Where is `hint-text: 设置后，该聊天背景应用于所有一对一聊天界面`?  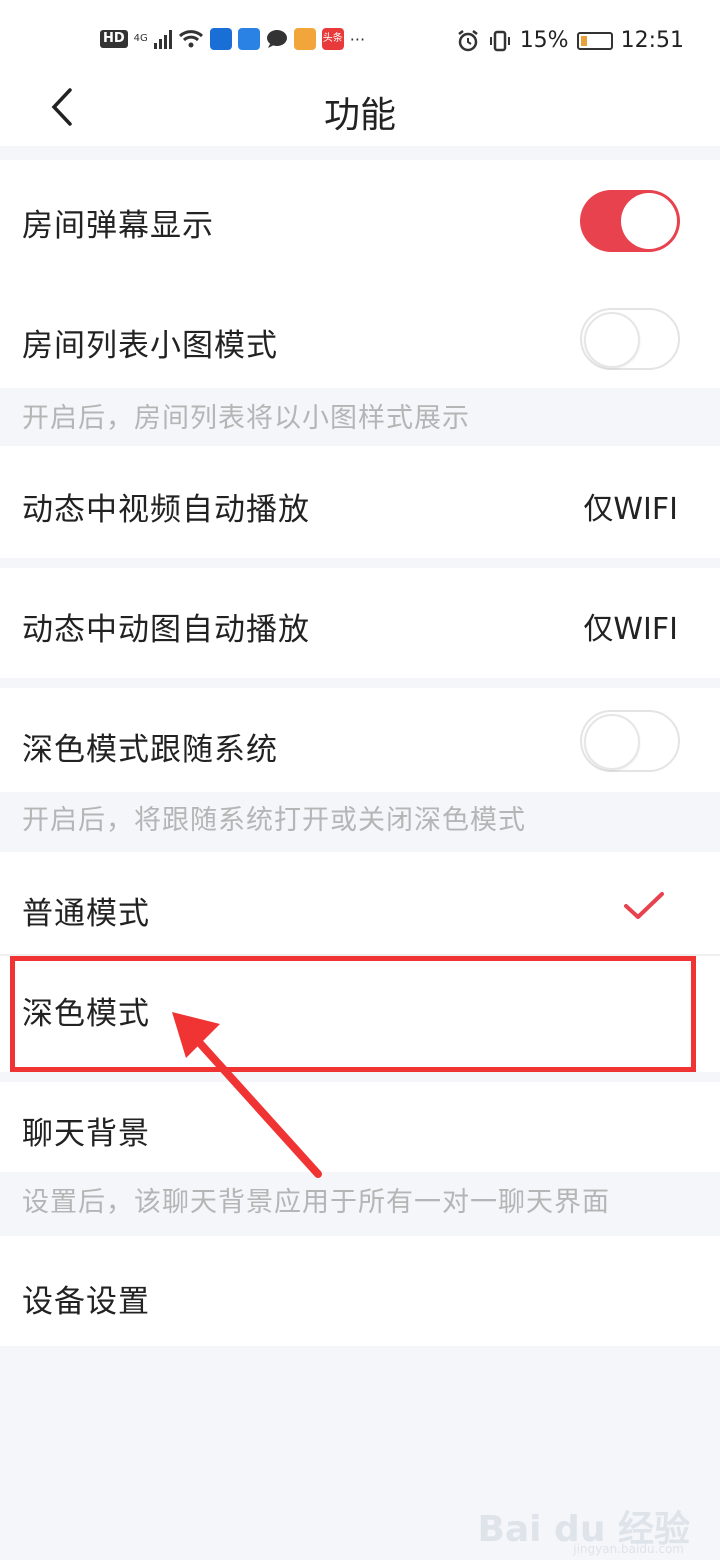 hint-text: 设置后，该聊天背景应用于所有一对一聊天界面 is located at coordinates (316, 1202).